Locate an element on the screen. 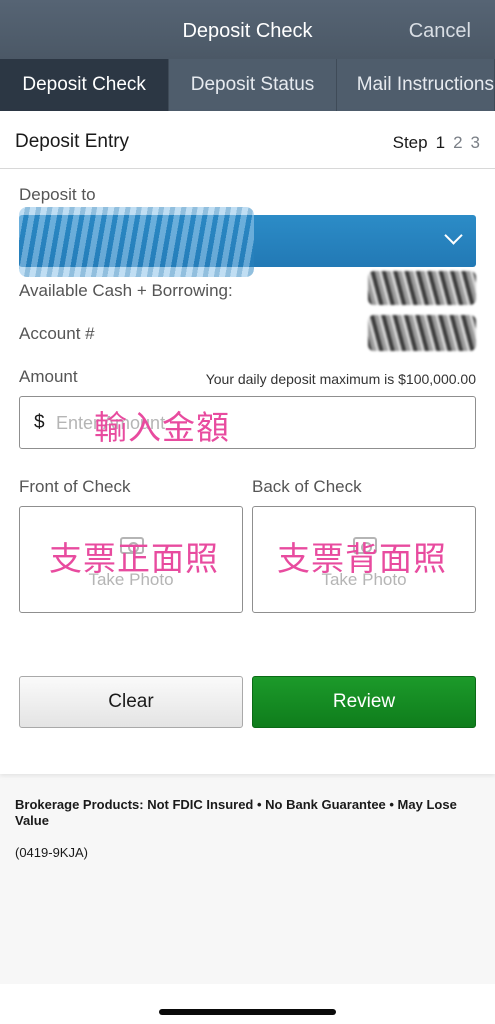 This screenshot has height=1024, width=495. redacted-available-cash is located at coordinates (422, 288).